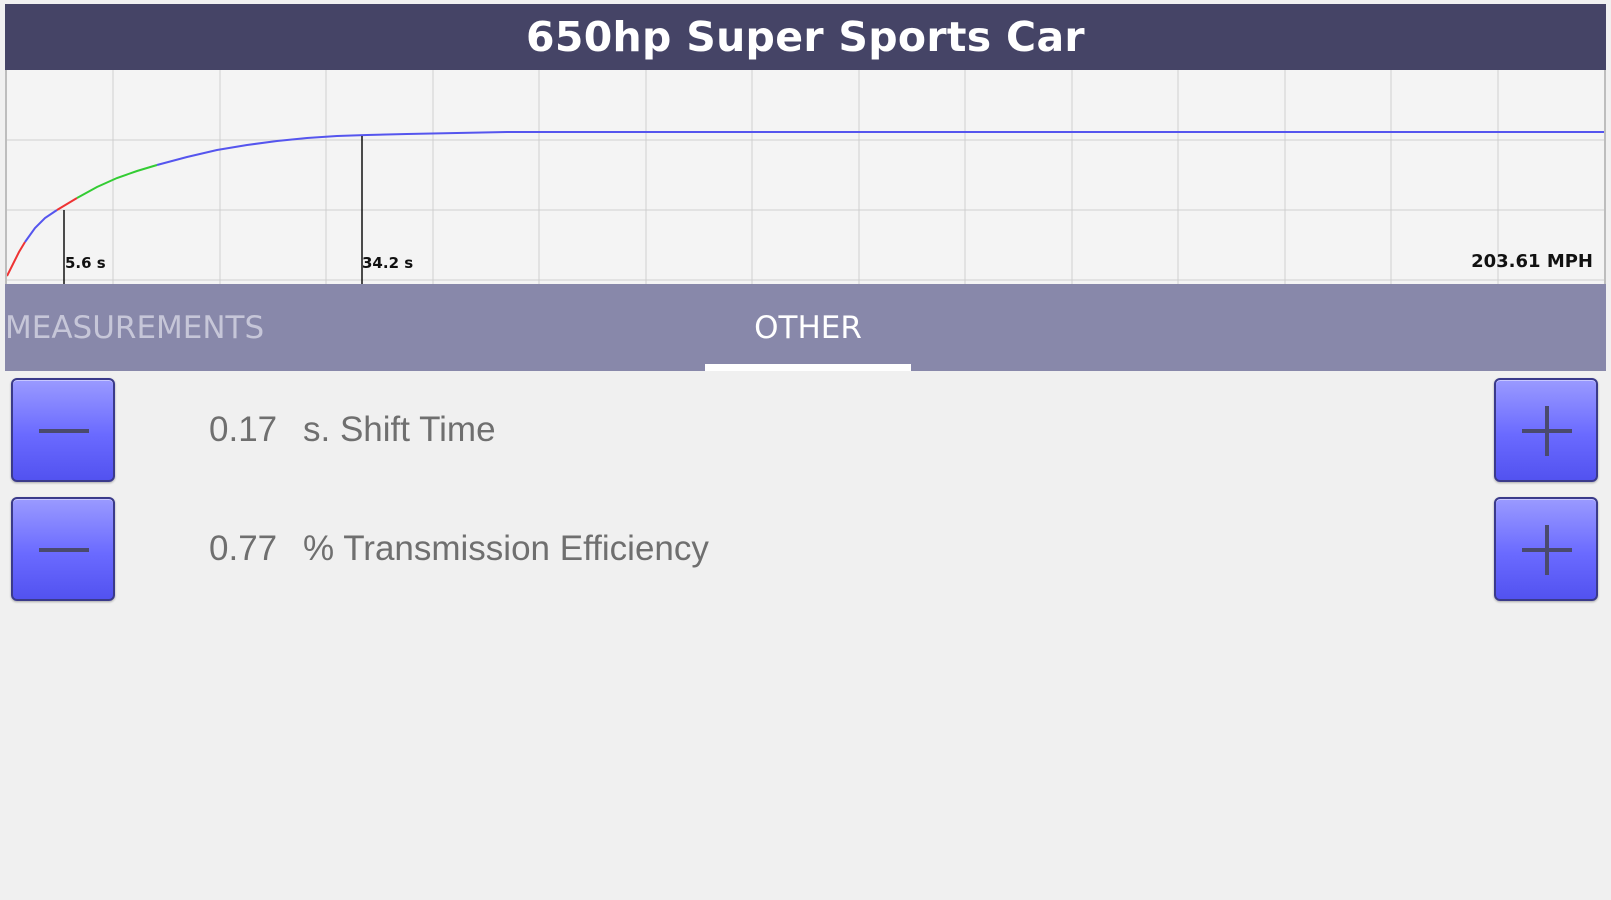 The height and width of the screenshot is (900, 1611). What do you see at coordinates (808, 367) in the screenshot?
I see `active-tab-indicator` at bounding box center [808, 367].